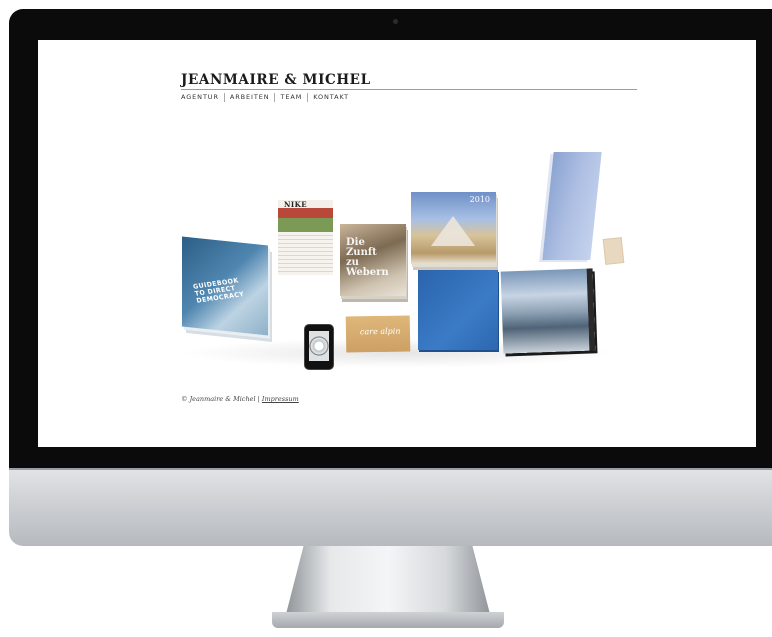 Image resolution: width=772 pixels, height=637 pixels. Describe the element at coordinates (548, 311) in the screenshot. I see `glacier-photo-book` at that location.